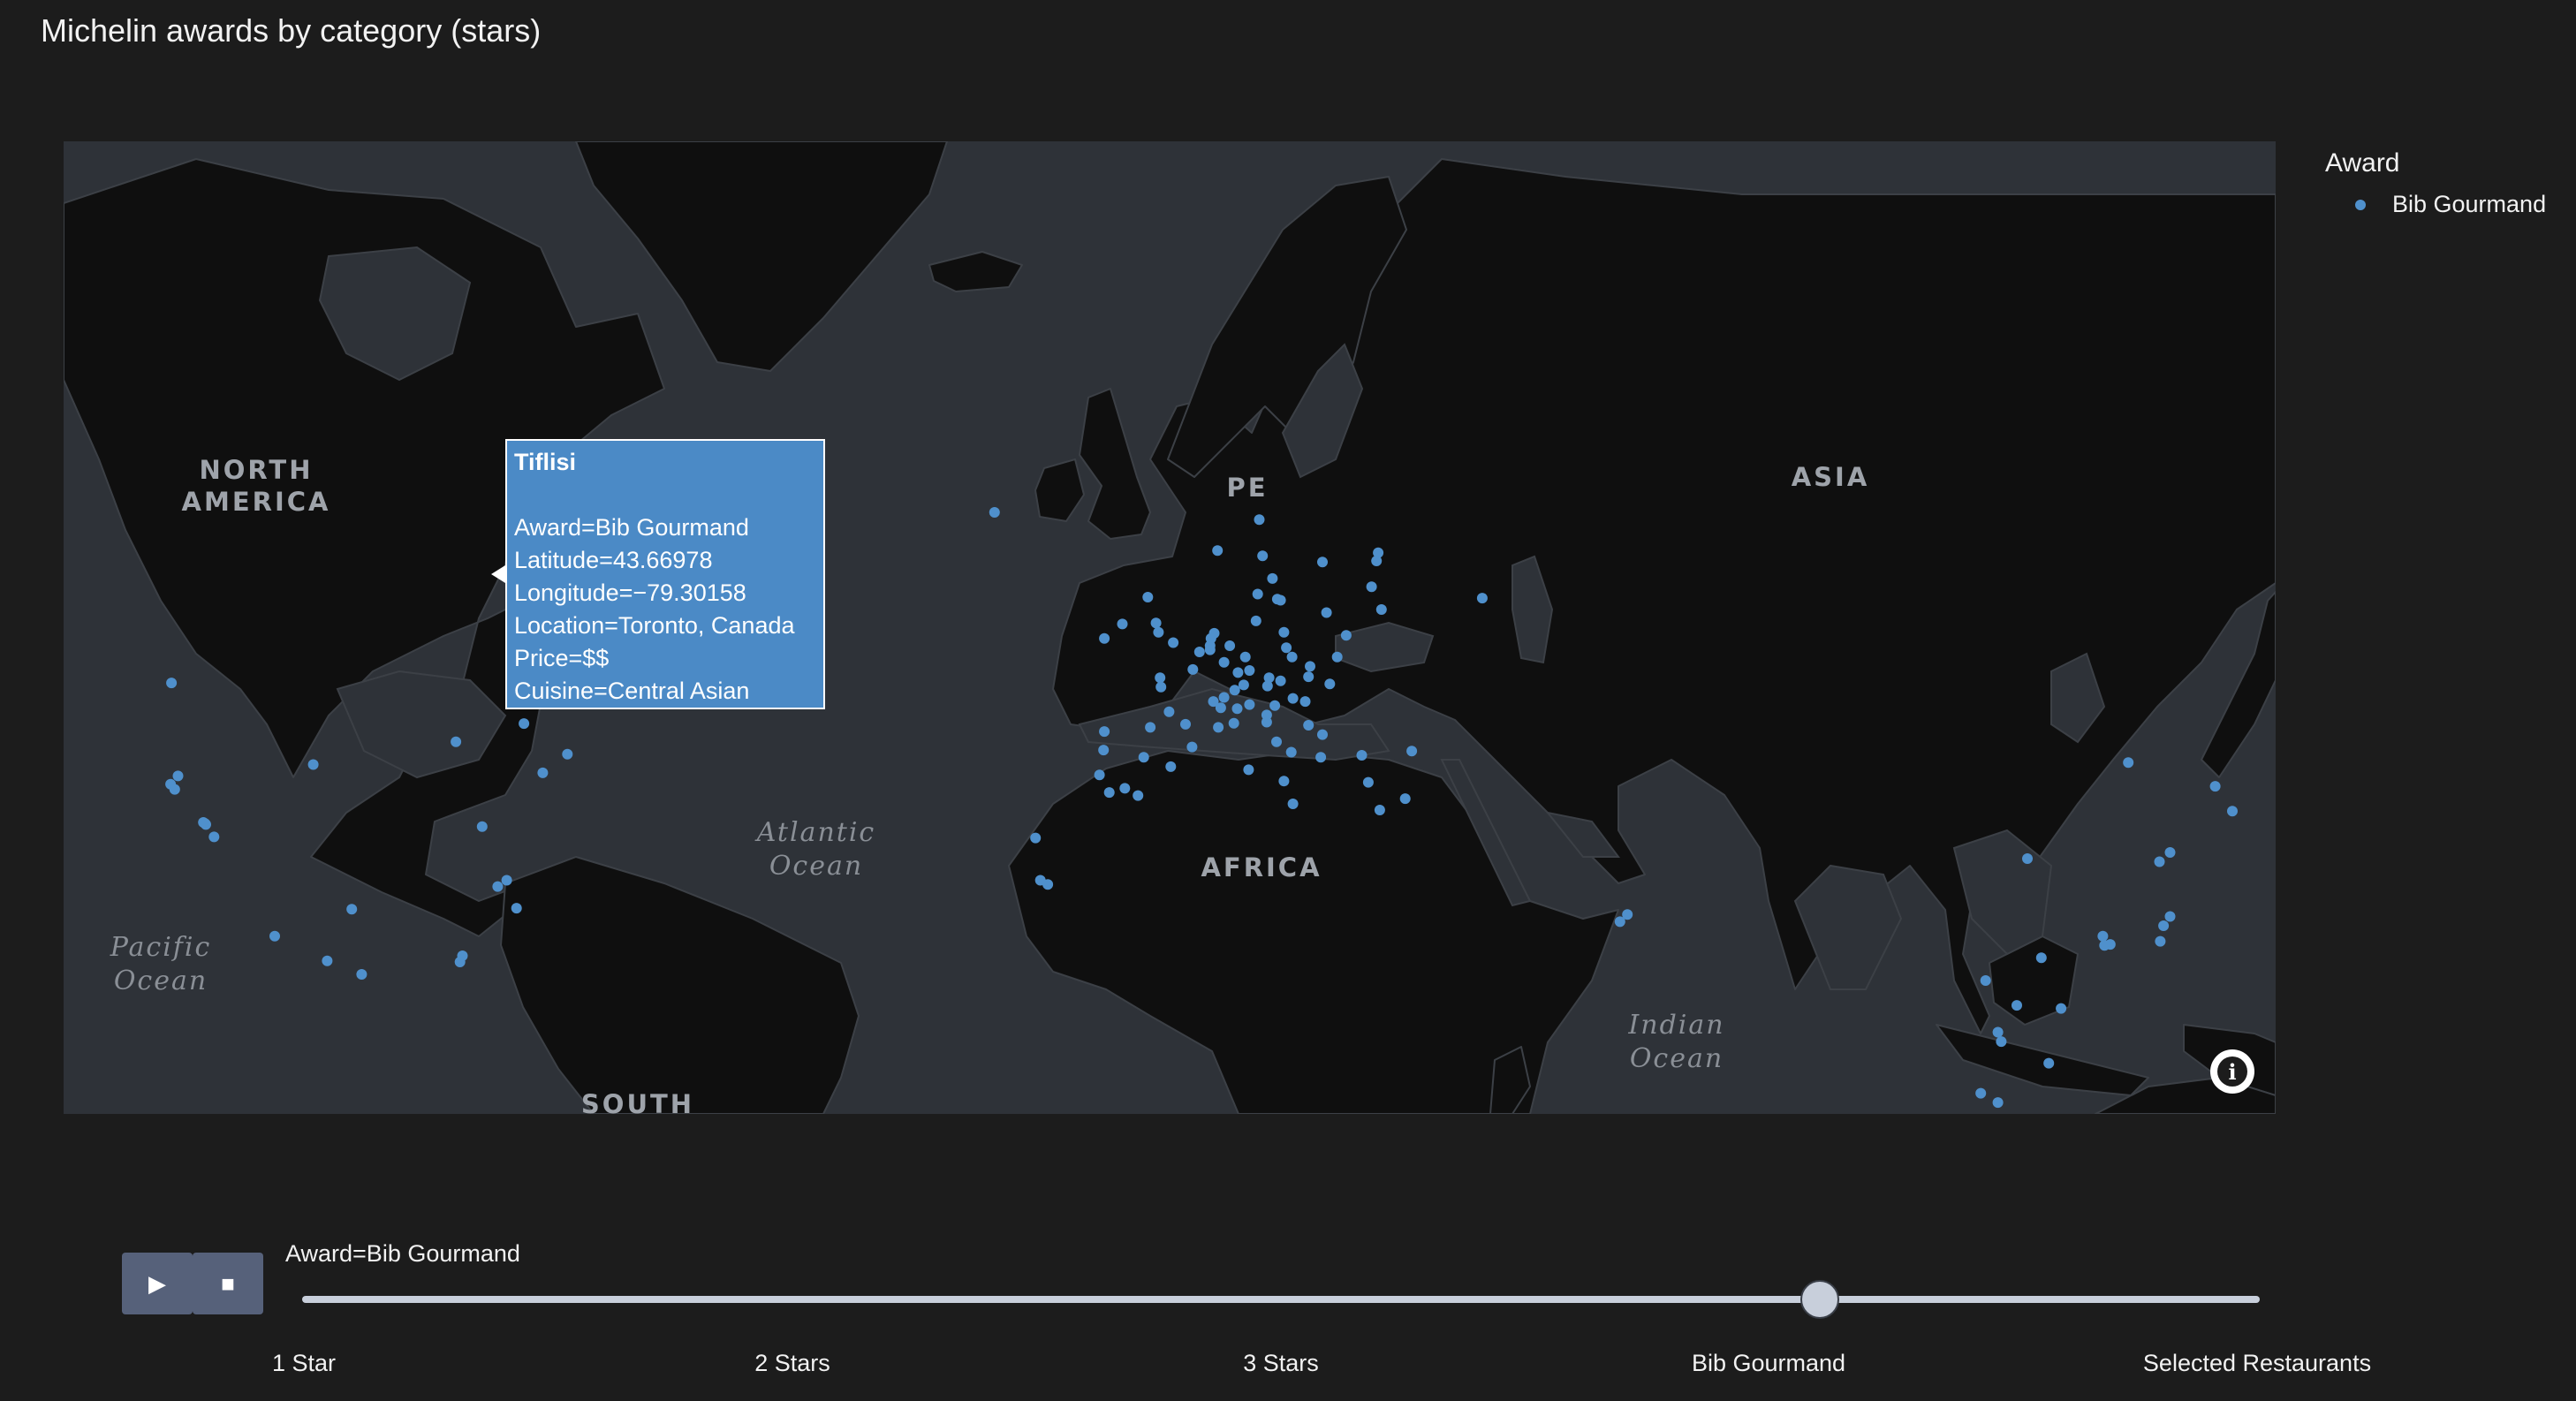  What do you see at coordinates (1281, 1363) in the screenshot?
I see `slider-step-3-stars: 3 Stars` at bounding box center [1281, 1363].